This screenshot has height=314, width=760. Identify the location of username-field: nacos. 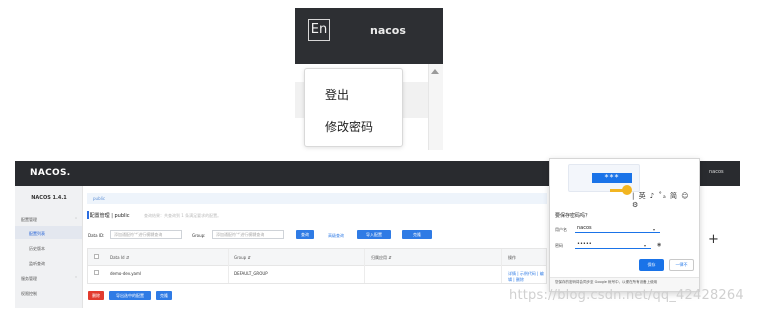
(617, 228).